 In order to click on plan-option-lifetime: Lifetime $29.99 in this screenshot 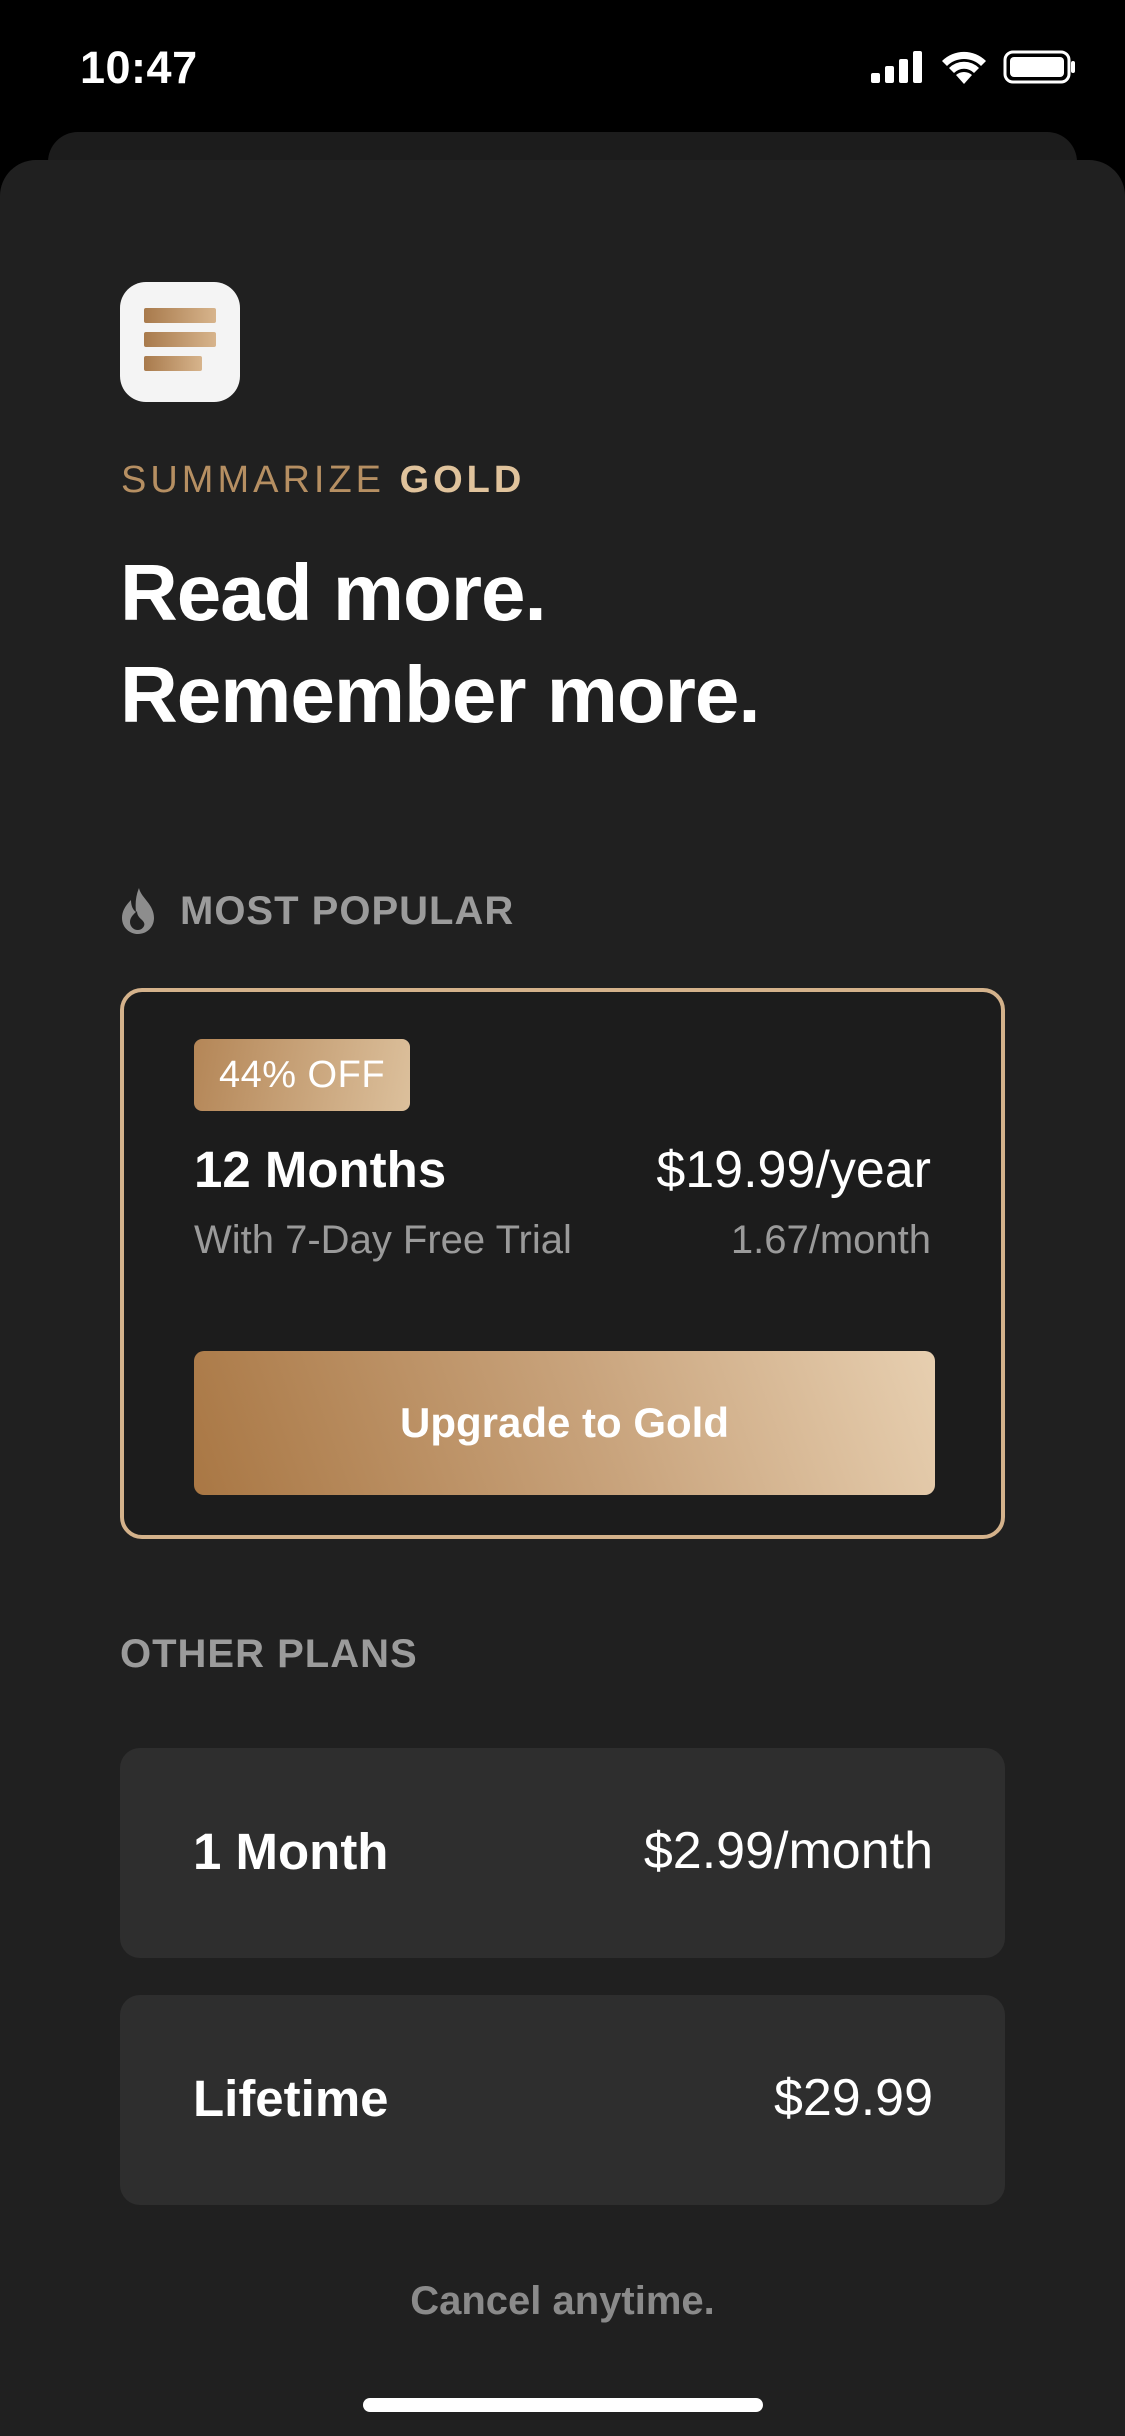, I will do `click(562, 2100)`.